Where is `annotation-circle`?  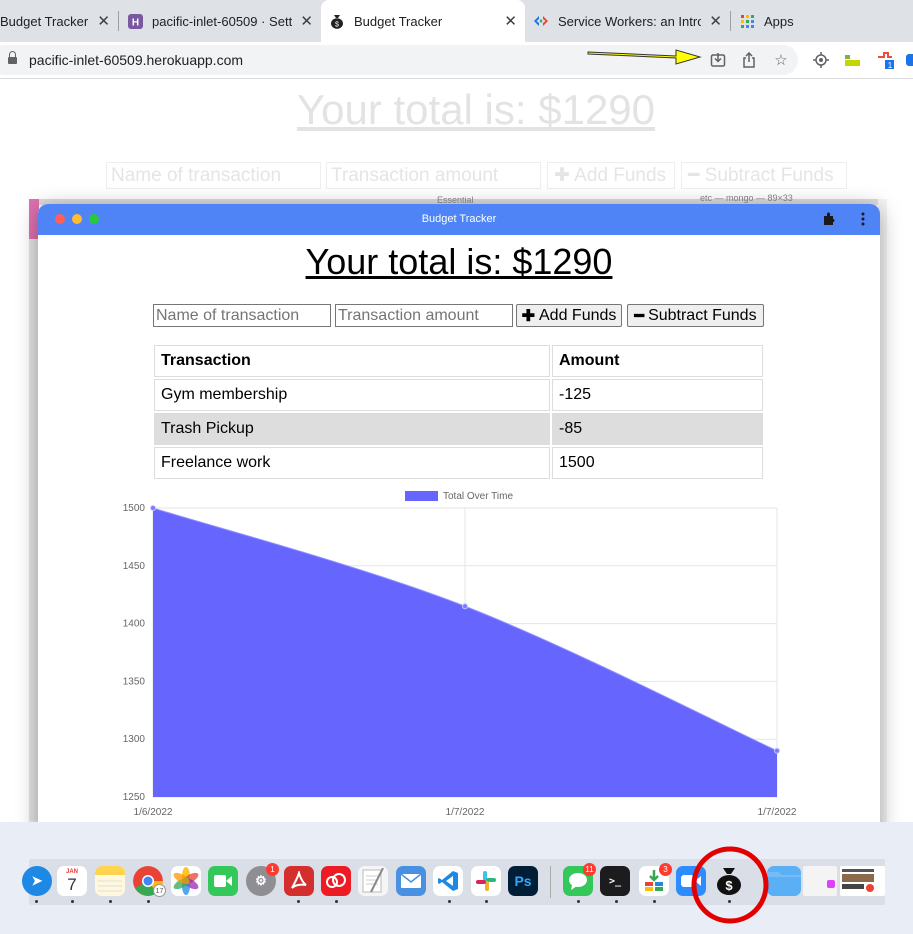 annotation-circle is located at coordinates (730, 885).